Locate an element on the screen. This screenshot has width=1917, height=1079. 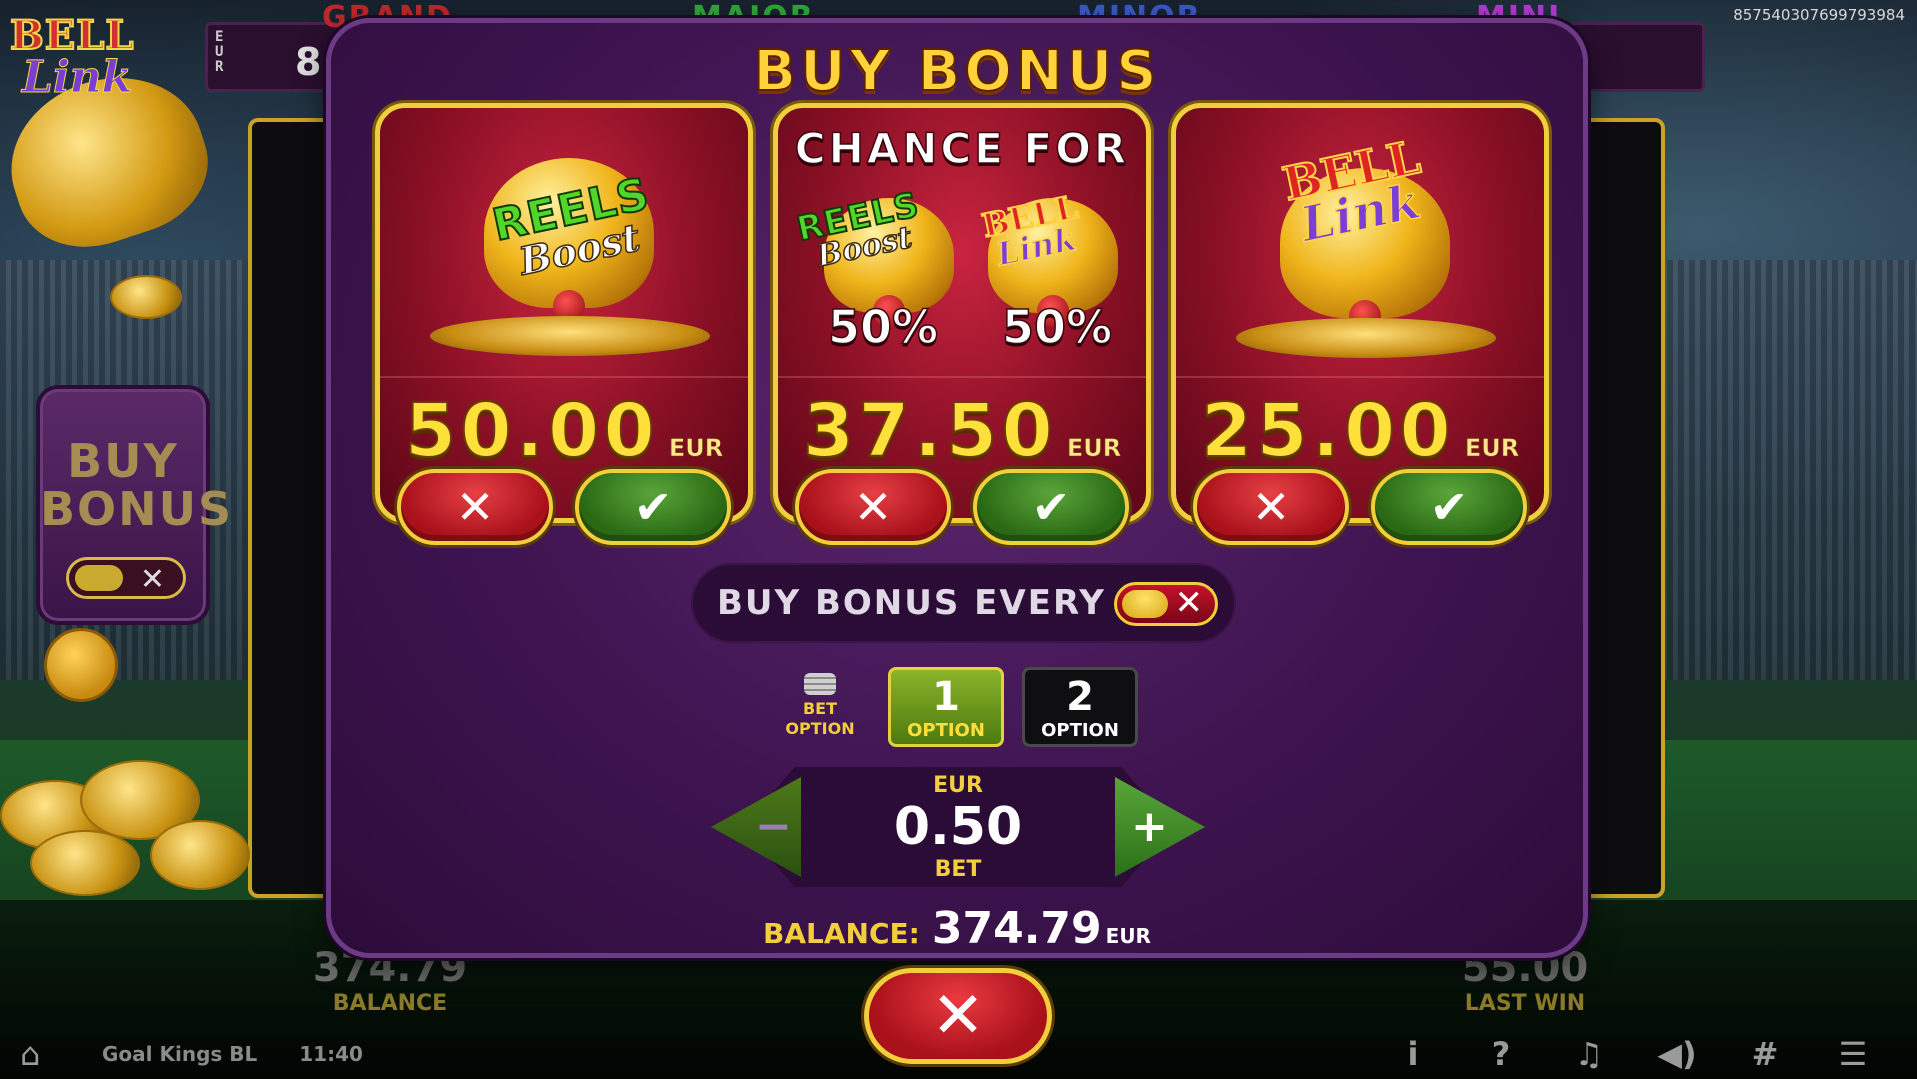
price: 50.00 is located at coordinates (531, 431).